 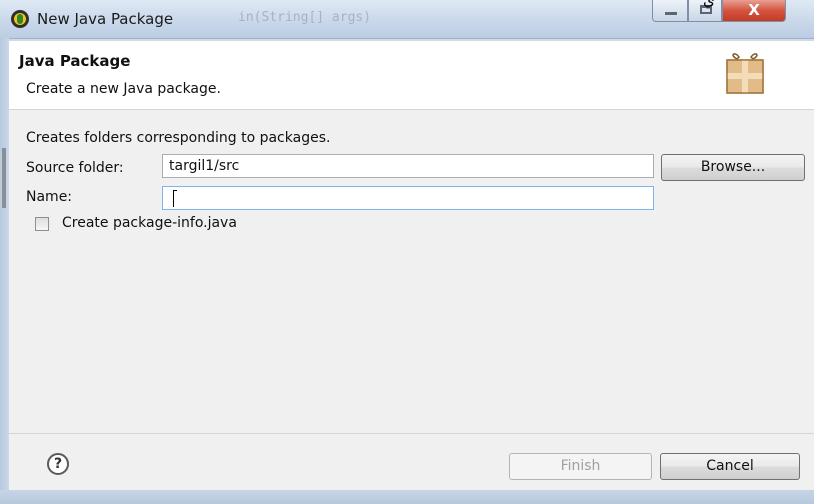 I want to click on name-label: Name:, so click(x=49, y=197).